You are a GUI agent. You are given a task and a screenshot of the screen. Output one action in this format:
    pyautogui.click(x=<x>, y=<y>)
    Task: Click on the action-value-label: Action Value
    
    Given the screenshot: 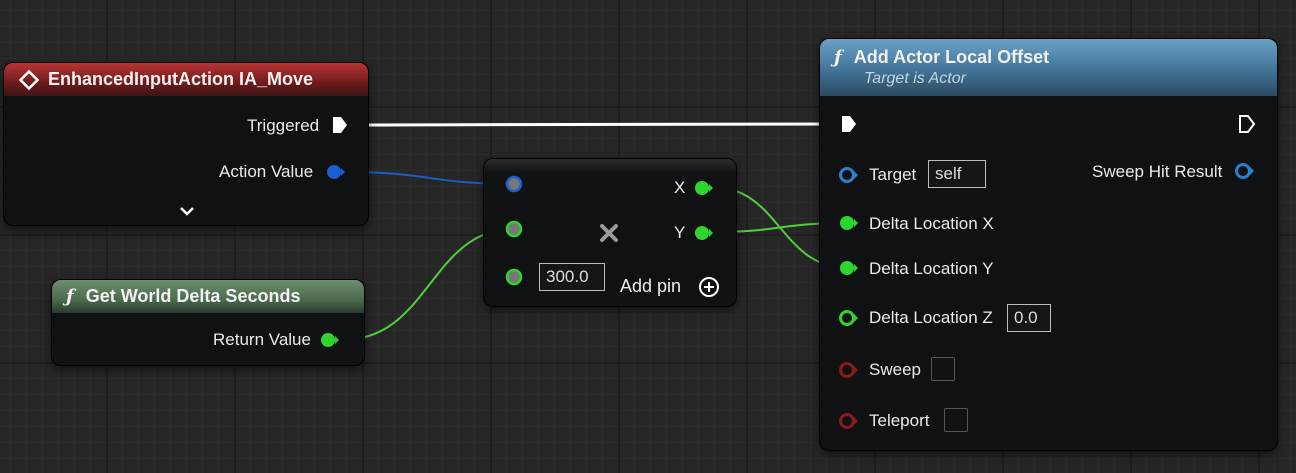 What is the action you would take?
    pyautogui.click(x=266, y=171)
    